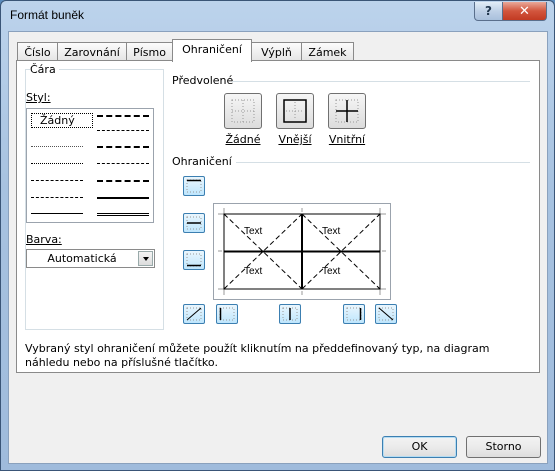 This screenshot has height=471, width=555. I want to click on tab-ohraniceni: Ohraničení, so click(212, 50).